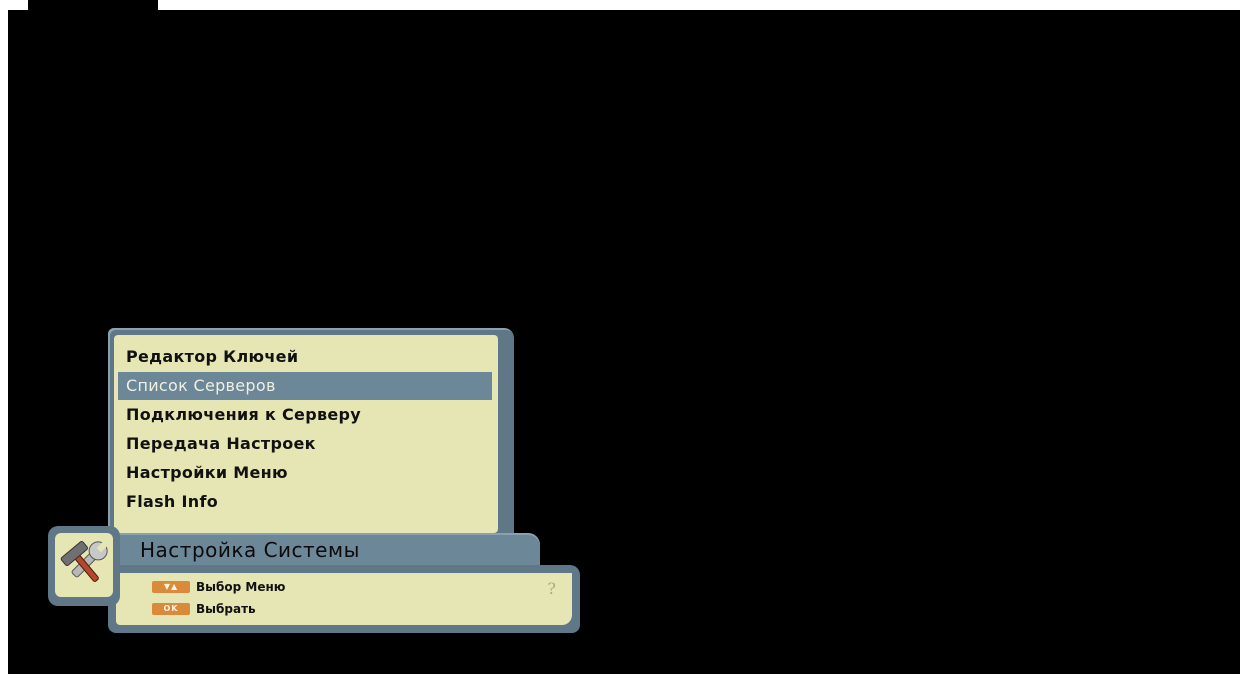 The height and width of the screenshot is (677, 1243). Describe the element at coordinates (93, 6) in the screenshot. I see `top-strip` at that location.